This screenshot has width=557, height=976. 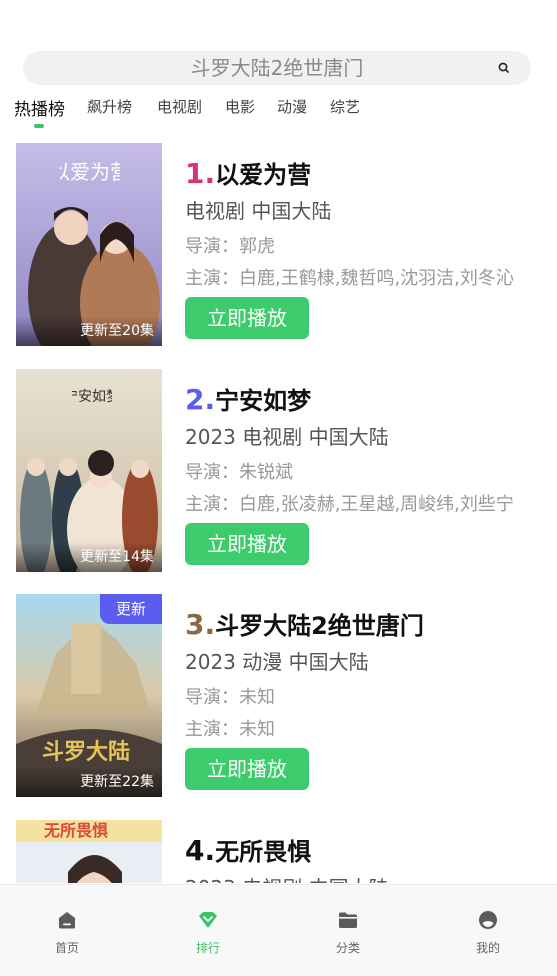 I want to click on update-label: 更新至20集, so click(x=89, y=331).